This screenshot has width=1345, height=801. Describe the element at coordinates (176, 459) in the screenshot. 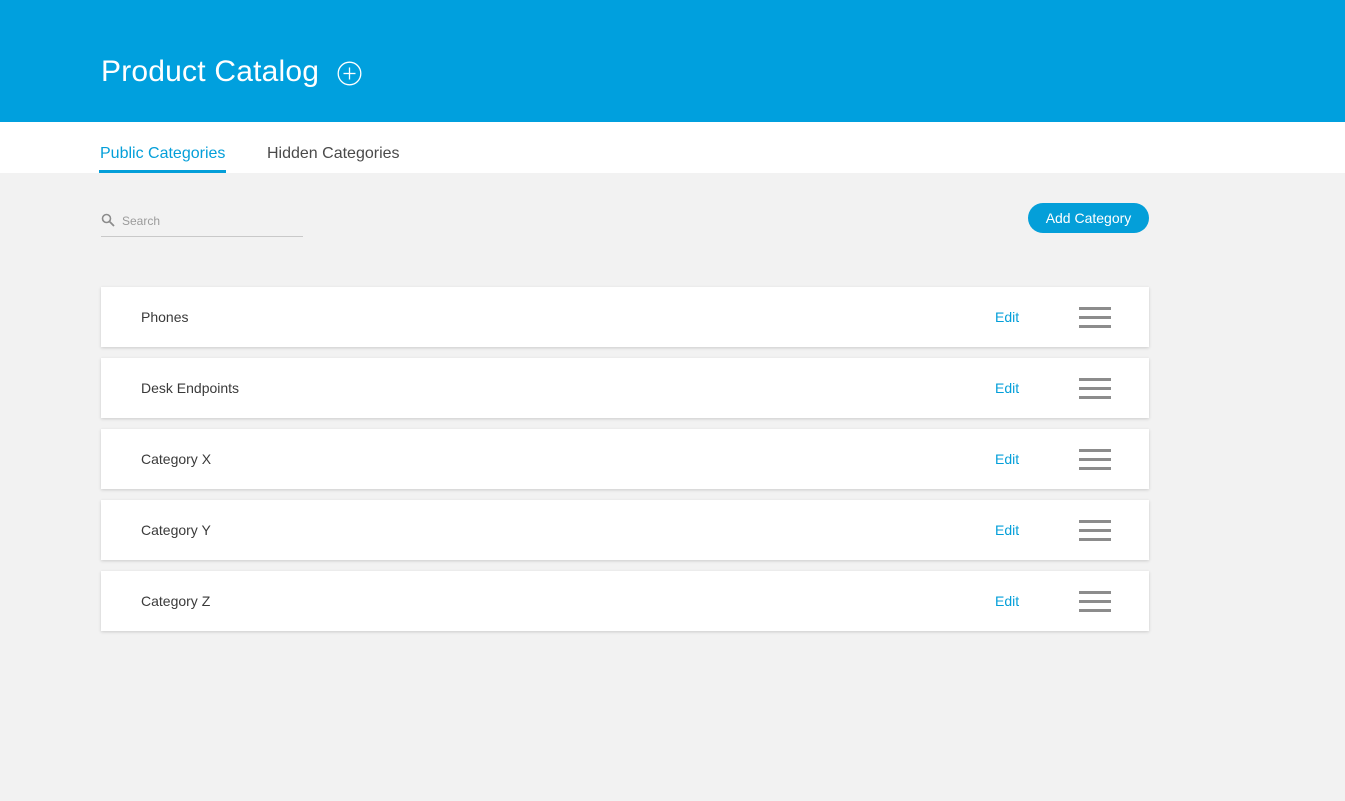

I see `category-name: Category X` at that location.